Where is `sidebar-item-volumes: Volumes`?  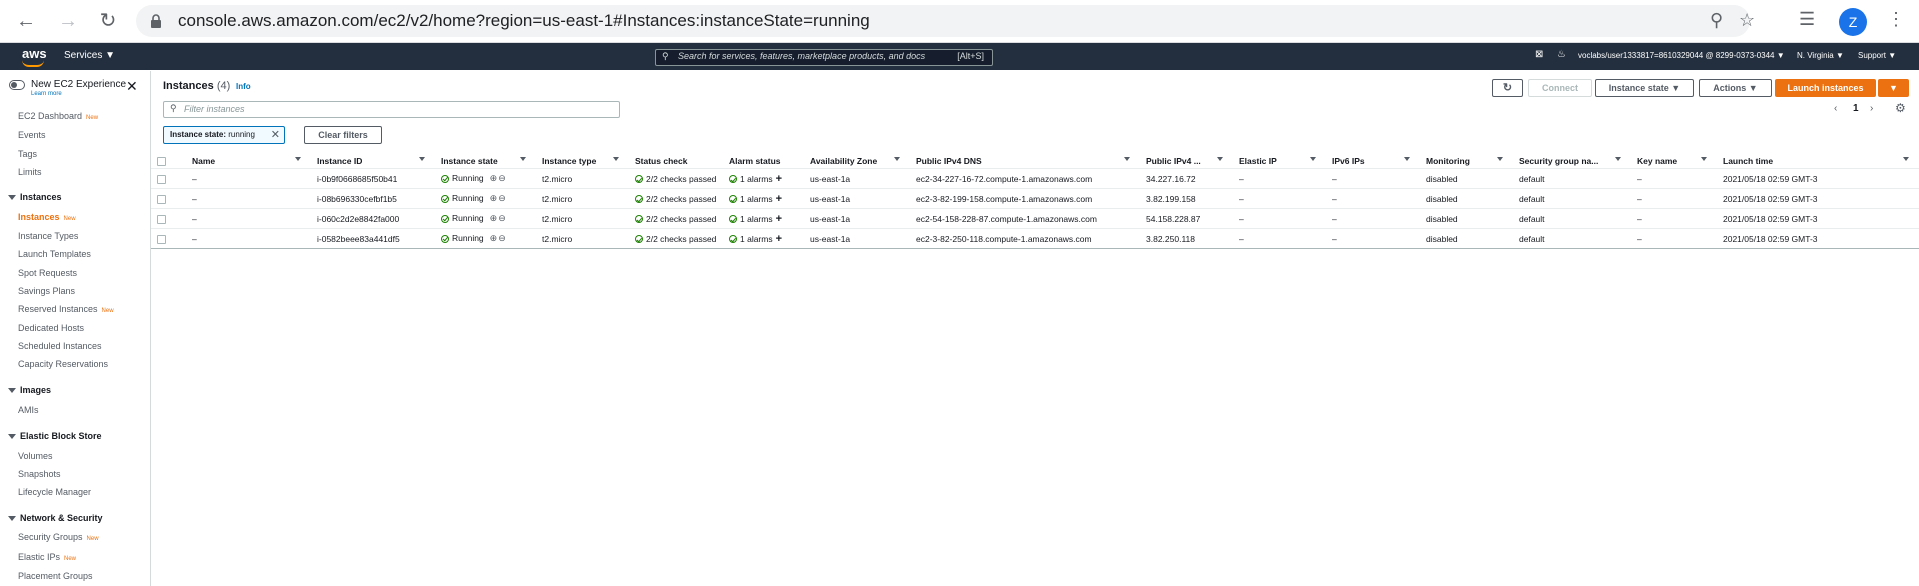 sidebar-item-volumes: Volumes is located at coordinates (35, 456).